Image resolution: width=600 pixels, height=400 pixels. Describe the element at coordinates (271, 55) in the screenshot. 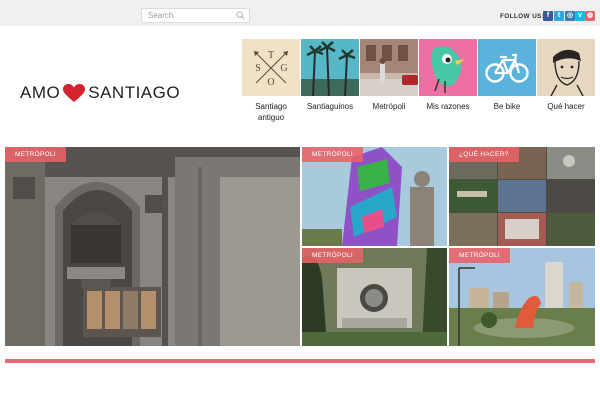

I see `svg-text: T` at that location.